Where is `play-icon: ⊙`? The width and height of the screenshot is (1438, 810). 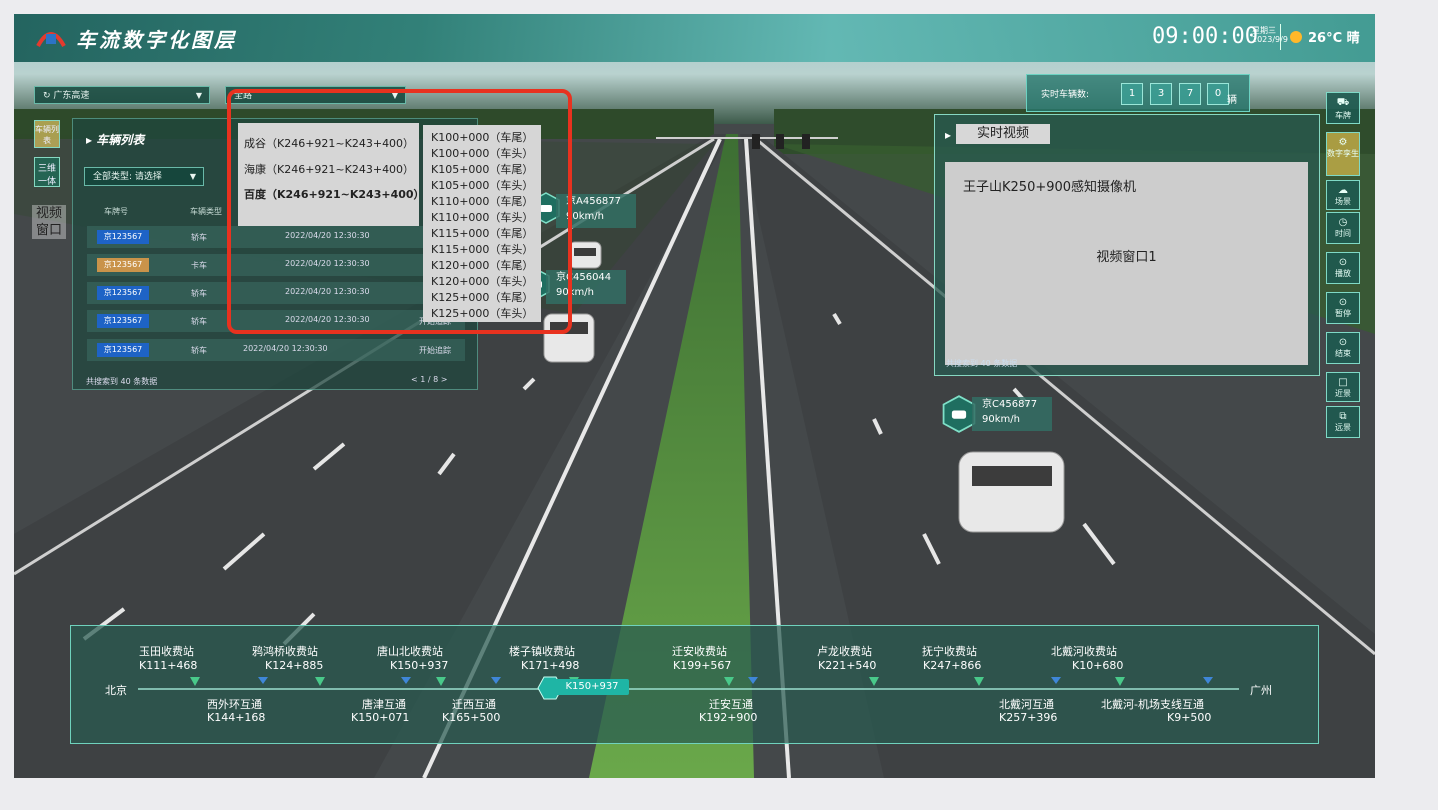
play-icon: ⊙ is located at coordinates (1343, 262).